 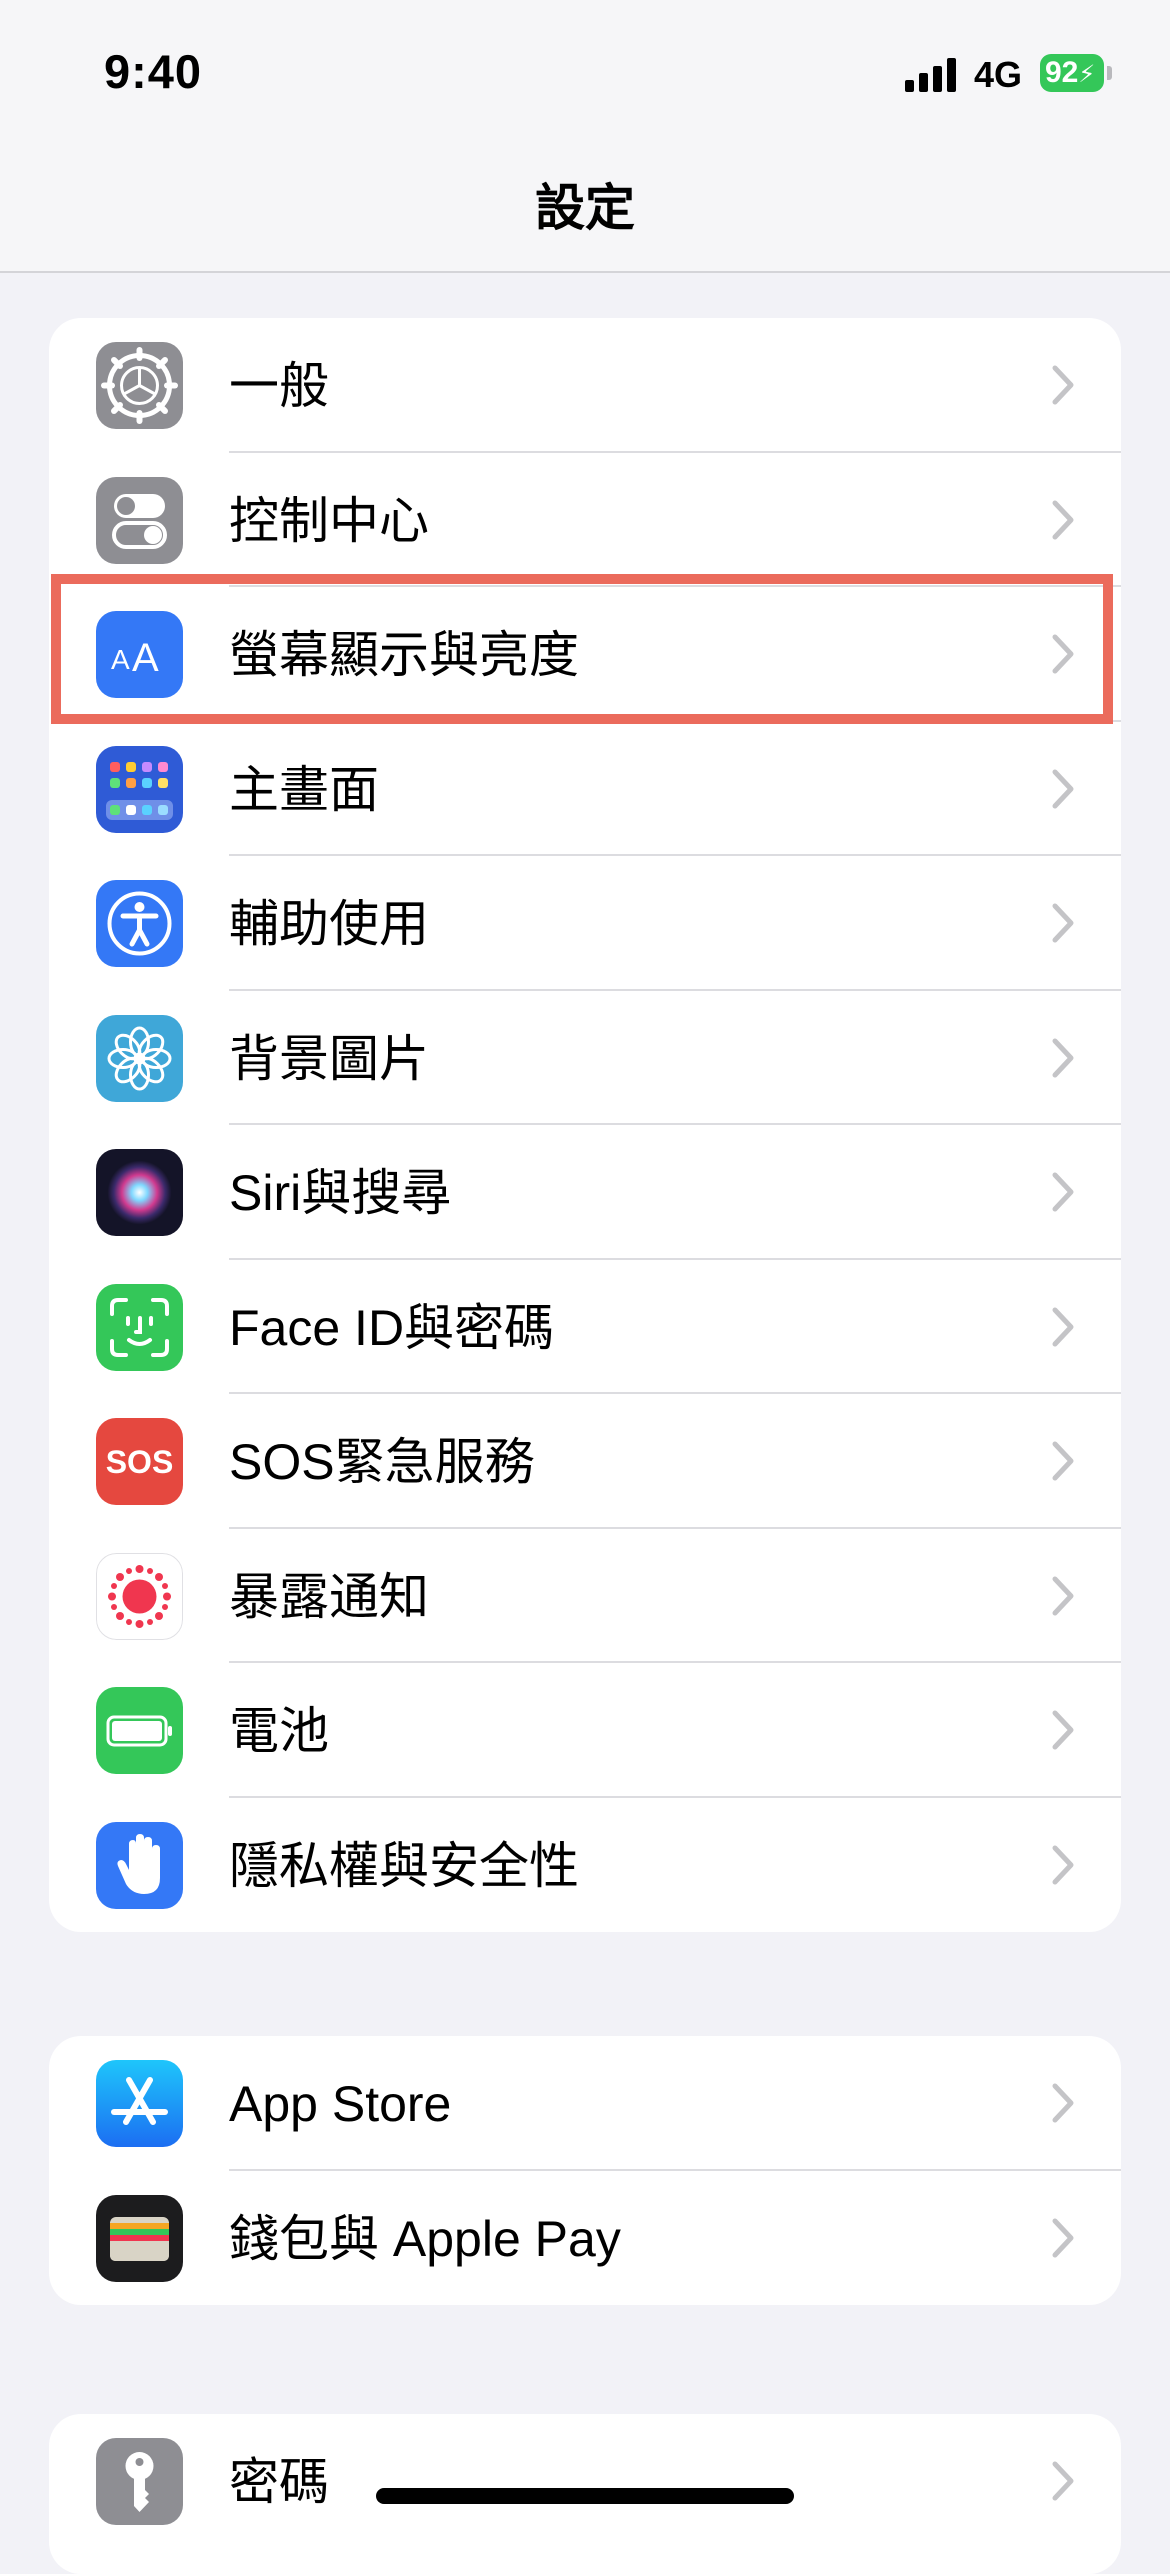 What do you see at coordinates (585, 70) in the screenshot?
I see `status-bar: 9:40 4G 92⚡` at bounding box center [585, 70].